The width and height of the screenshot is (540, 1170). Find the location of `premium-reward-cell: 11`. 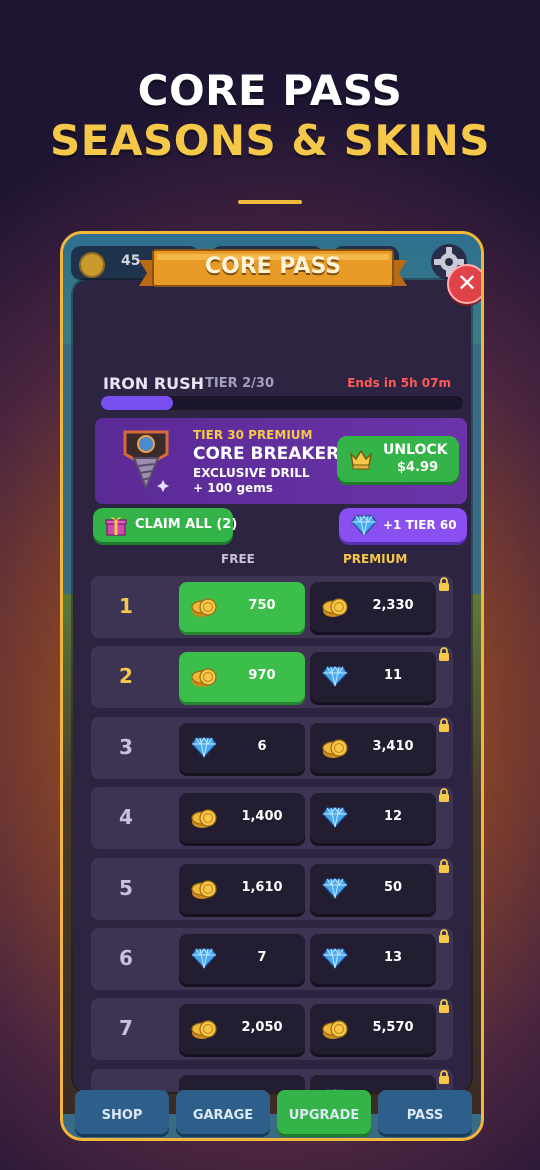

premium-reward-cell: 11 is located at coordinates (373, 677).